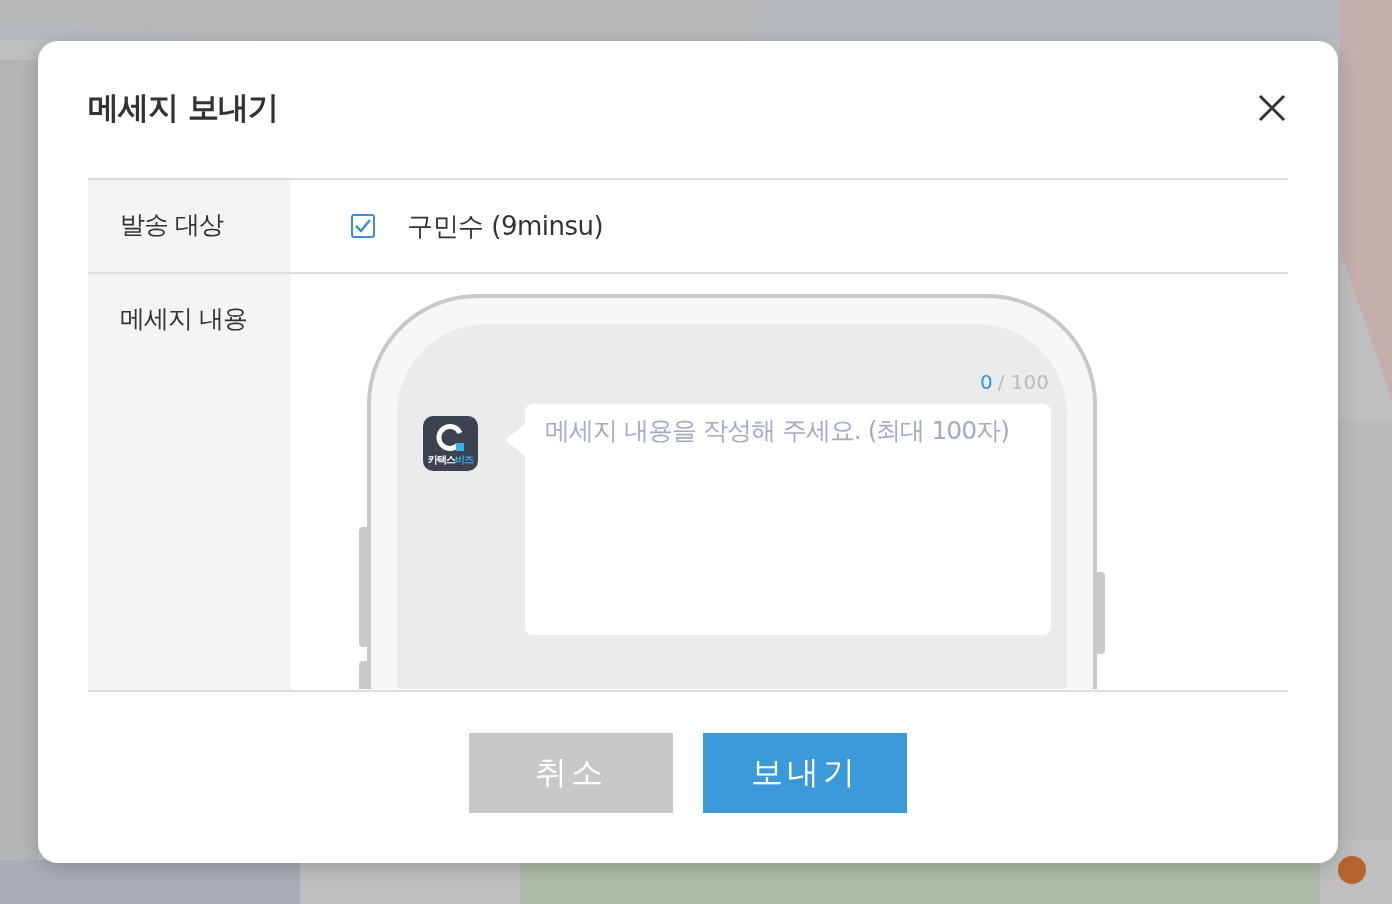 The width and height of the screenshot is (1392, 904). I want to click on recipient-checkbox, so click(363, 226).